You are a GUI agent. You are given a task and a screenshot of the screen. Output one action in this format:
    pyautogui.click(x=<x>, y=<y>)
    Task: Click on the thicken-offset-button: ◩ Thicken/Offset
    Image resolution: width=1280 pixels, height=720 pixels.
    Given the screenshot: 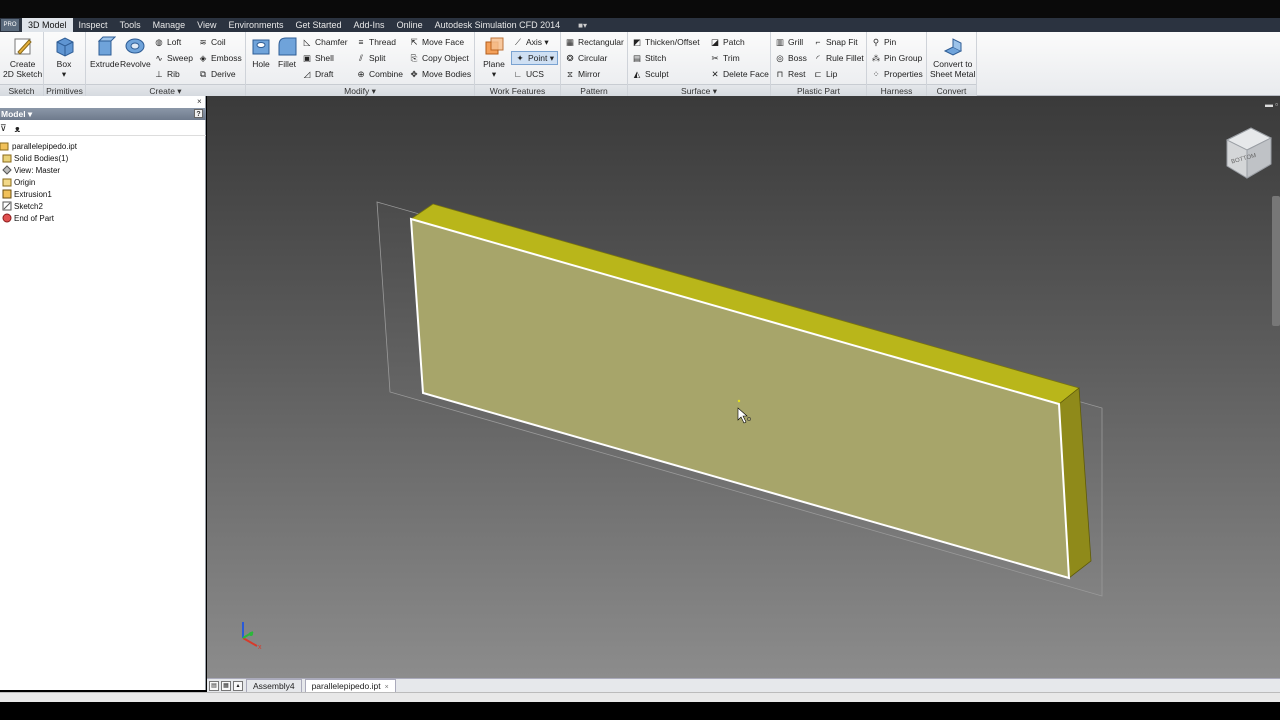 What is the action you would take?
    pyautogui.click(x=666, y=42)
    